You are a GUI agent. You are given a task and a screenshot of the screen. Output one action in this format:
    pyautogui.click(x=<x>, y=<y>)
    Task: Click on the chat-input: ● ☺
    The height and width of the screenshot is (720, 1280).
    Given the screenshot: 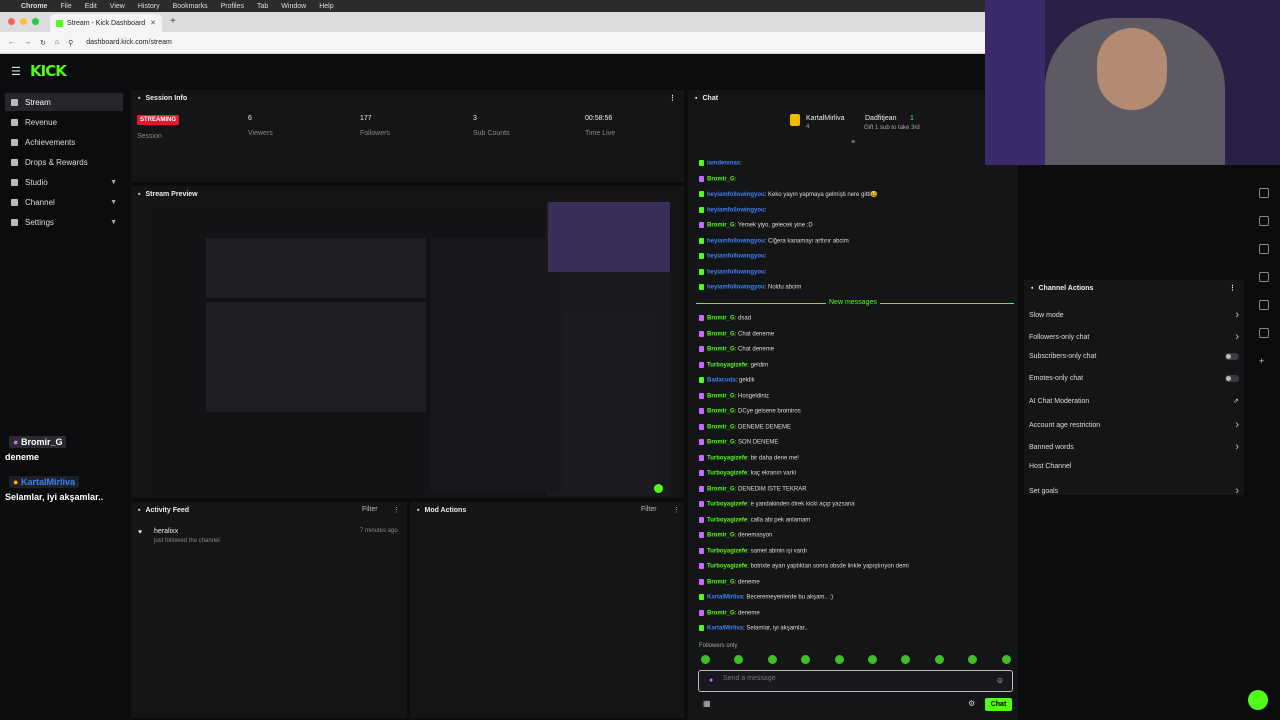 What is the action you would take?
    pyautogui.click(x=855, y=681)
    